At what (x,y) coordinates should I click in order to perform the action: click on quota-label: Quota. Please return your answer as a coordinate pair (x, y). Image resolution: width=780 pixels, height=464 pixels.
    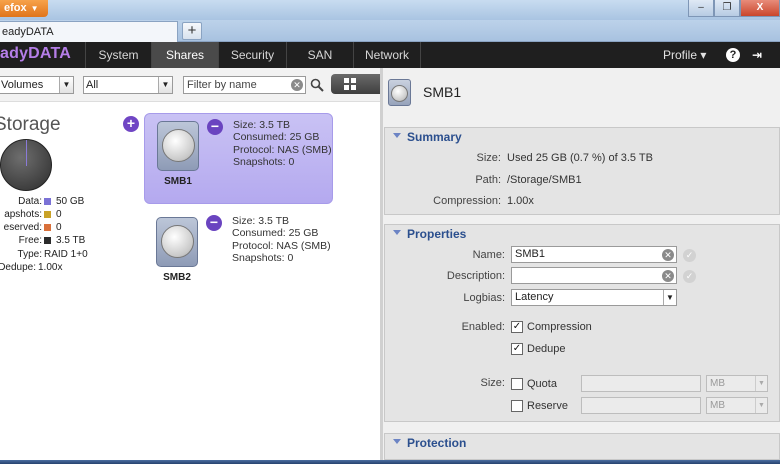
    Looking at the image, I should click on (542, 384).